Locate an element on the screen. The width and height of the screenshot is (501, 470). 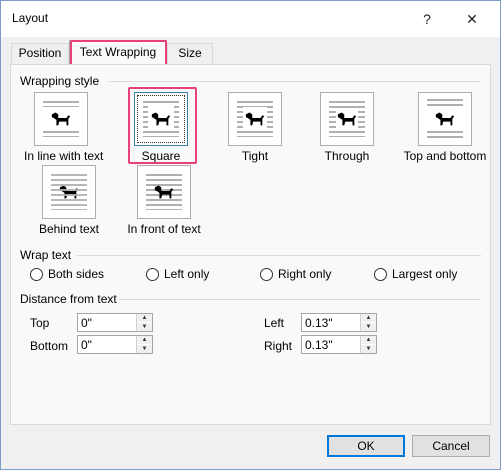
inline-with-text-icon is located at coordinates (61, 119).